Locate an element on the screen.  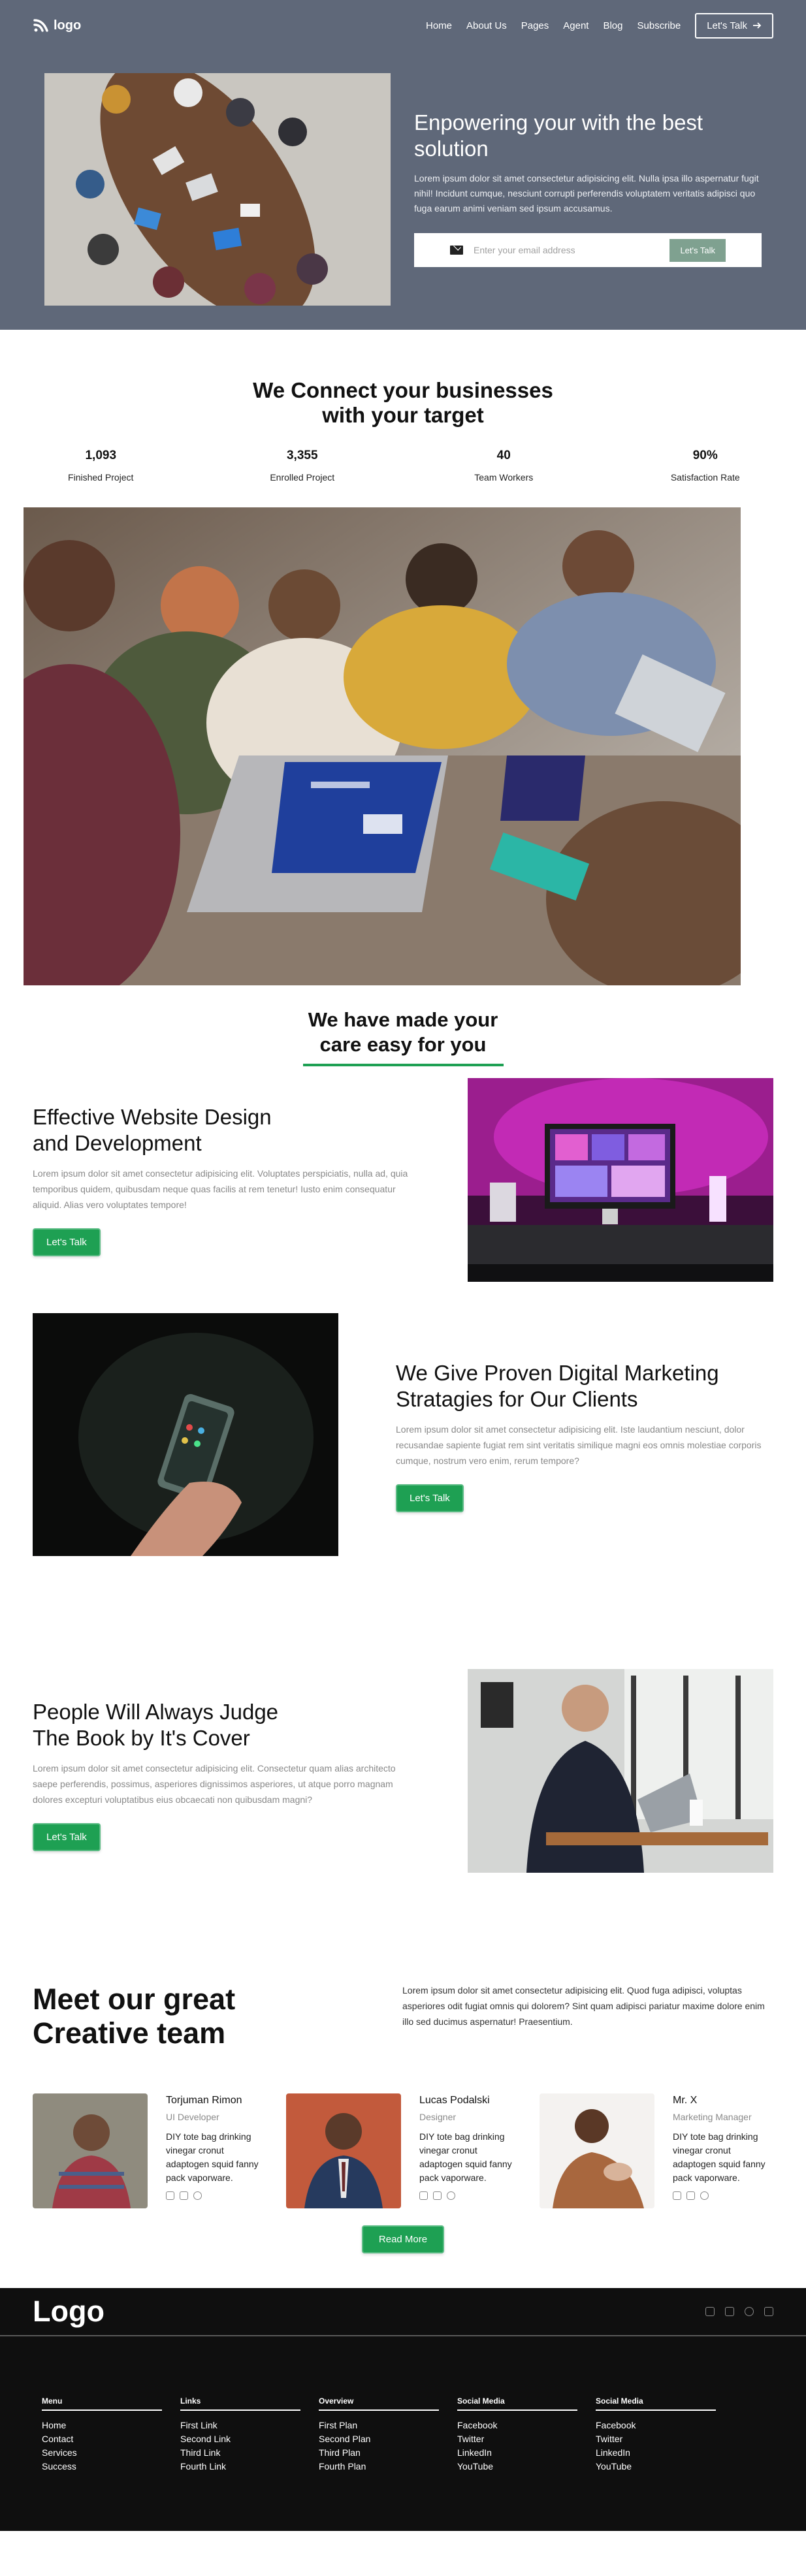
team-title: Meet our great Creative team is located at coordinates (134, 2016).